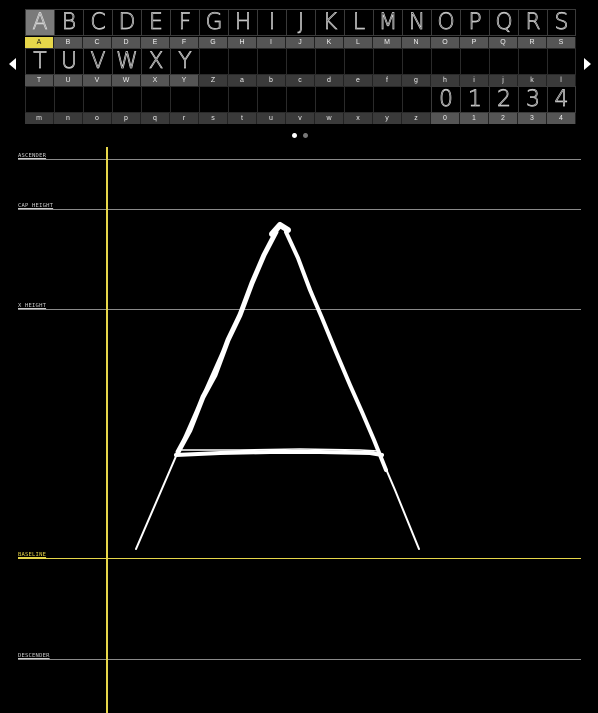 The image size is (598, 713). I want to click on glyph-cell-r1-10: K, so click(329, 22).